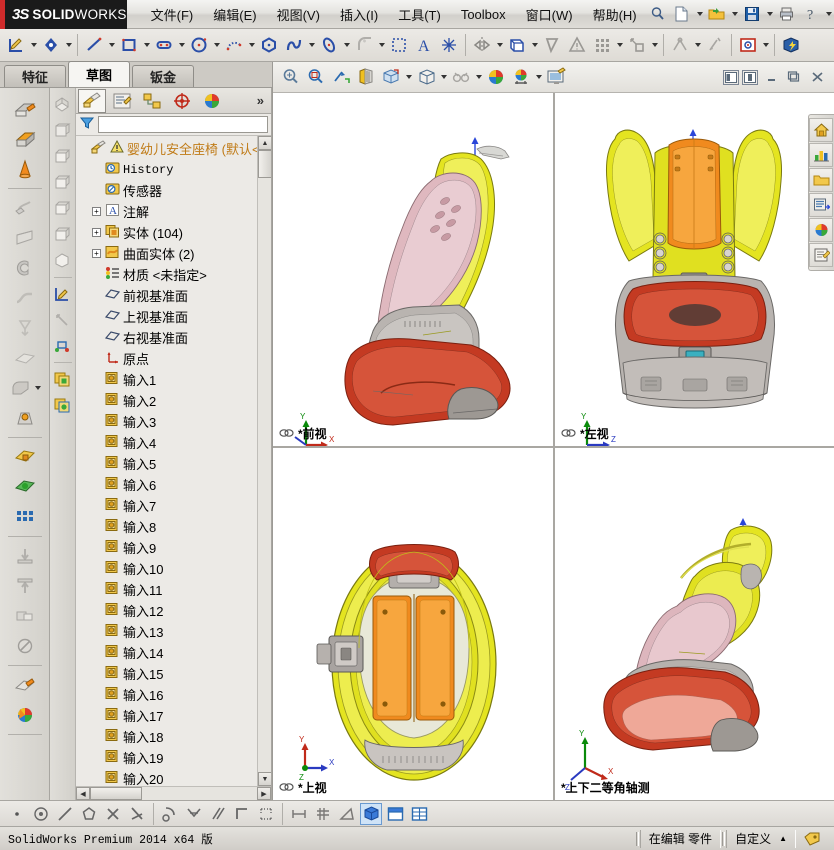  I want to click on pattern-relation-icon, so click(266, 814).